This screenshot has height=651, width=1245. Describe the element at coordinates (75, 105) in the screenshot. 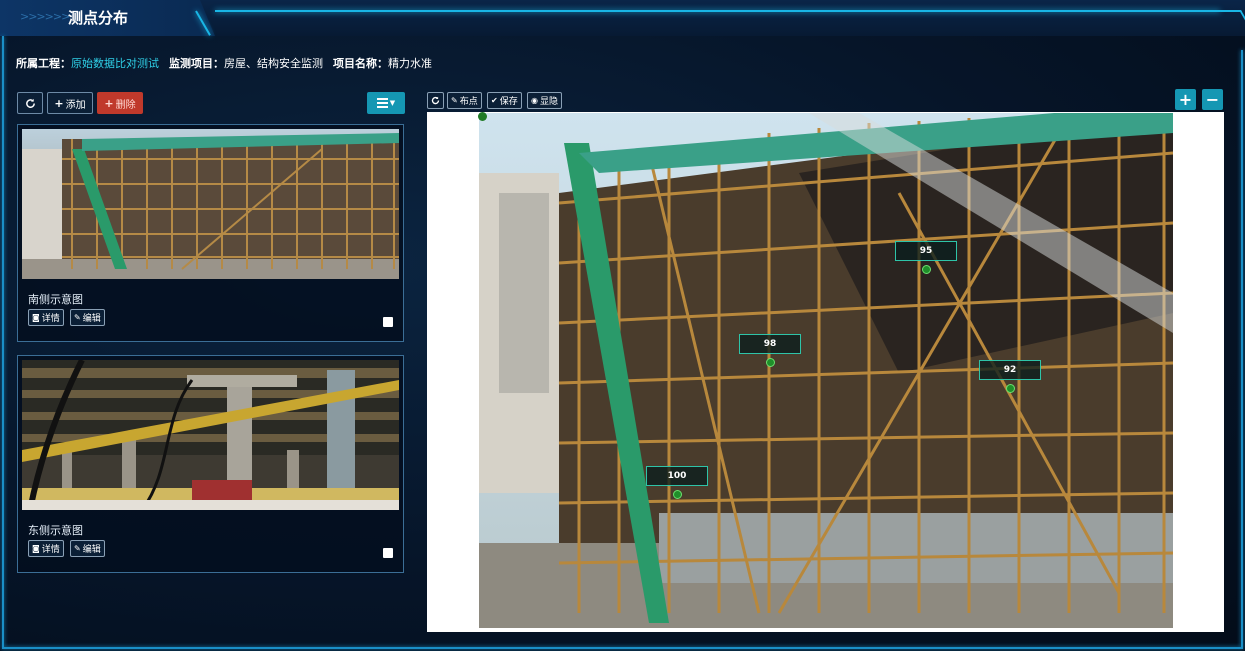

I see `add-button-label: 添加` at that location.